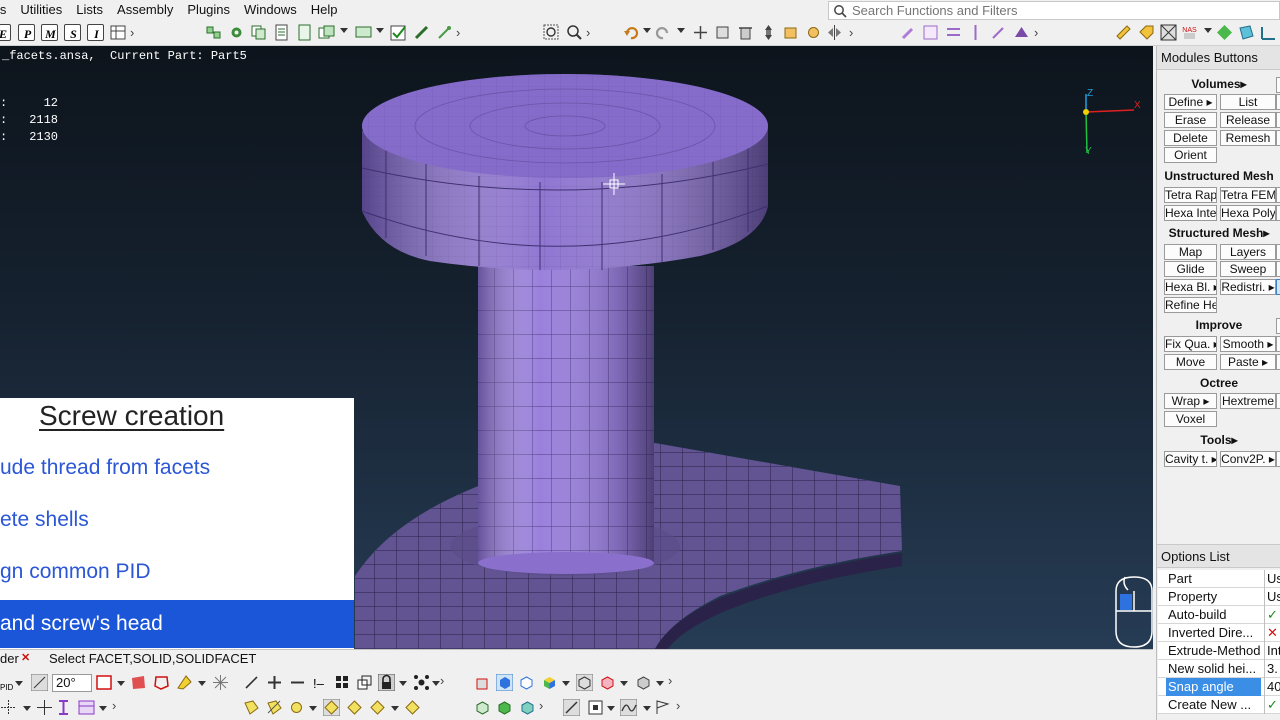  Describe the element at coordinates (660, 683) in the screenshot. I see `grey-cube-dropdown-icon` at that location.